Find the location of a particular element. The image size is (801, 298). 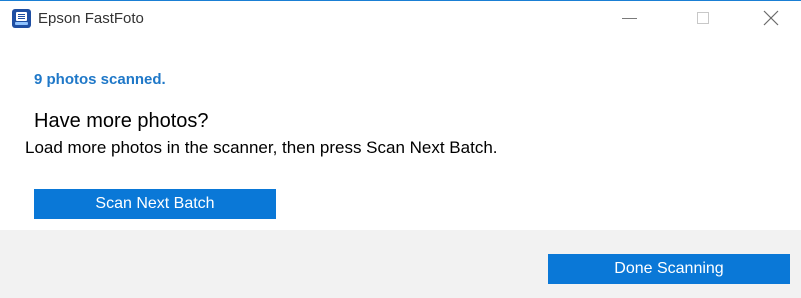

maximize-icon is located at coordinates (703, 18).